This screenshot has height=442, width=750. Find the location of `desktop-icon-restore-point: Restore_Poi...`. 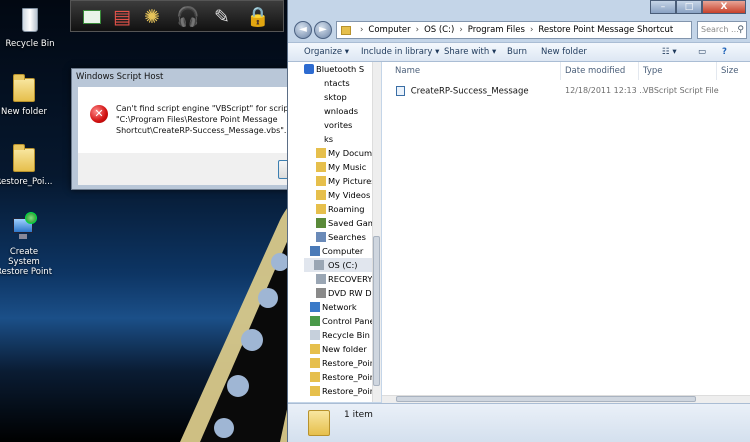

desktop-icon-restore-point: Restore_Poi... is located at coordinates (27, 164).